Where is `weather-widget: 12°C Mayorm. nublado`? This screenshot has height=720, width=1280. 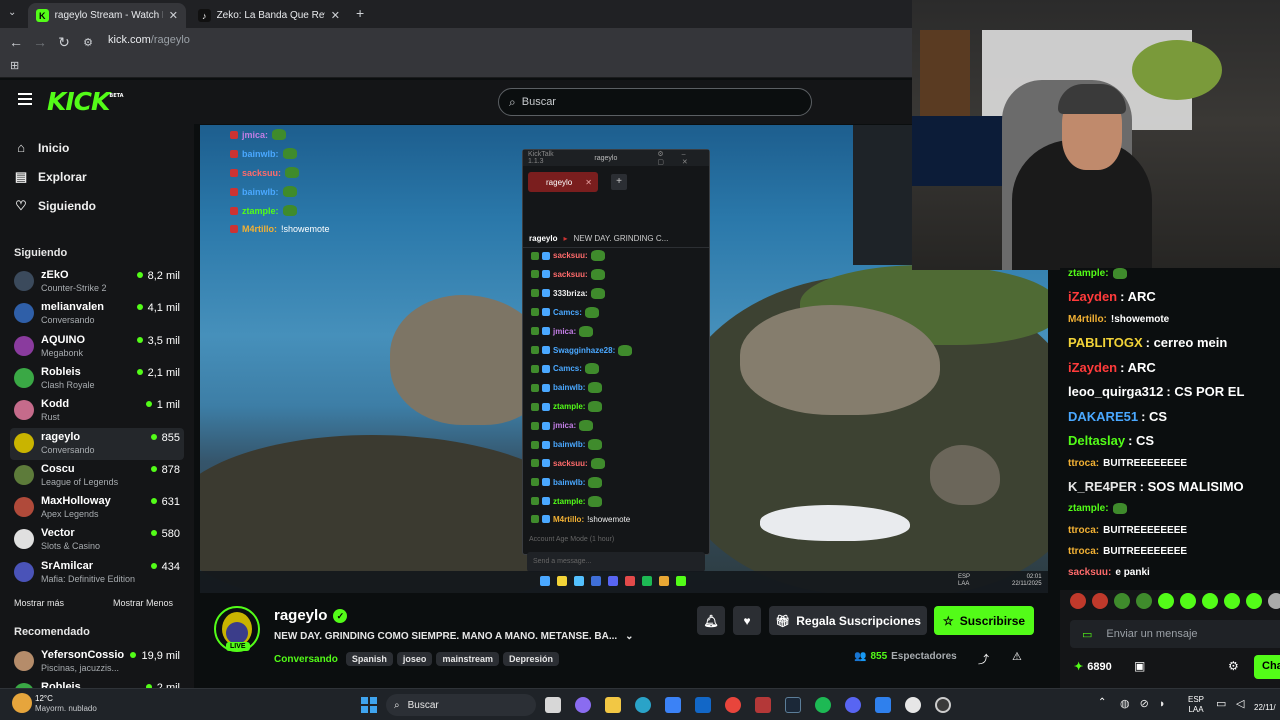 weather-widget: 12°C Mayorm. nublado is located at coordinates (66, 704).